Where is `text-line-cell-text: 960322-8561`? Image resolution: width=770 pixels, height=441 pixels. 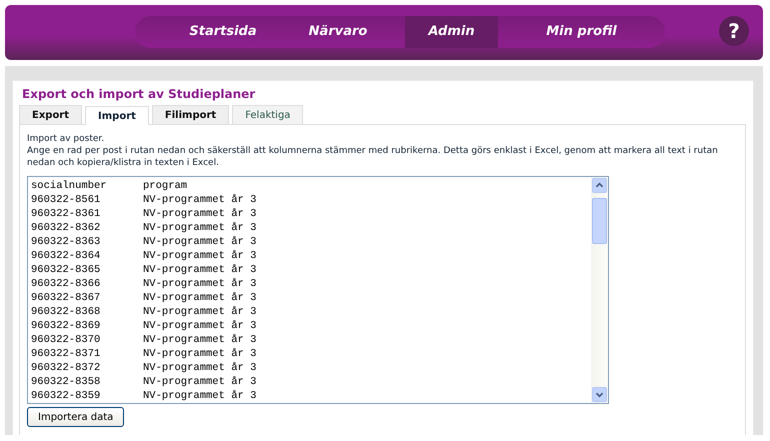
text-line-cell-text: 960322-8561 is located at coordinates (66, 200).